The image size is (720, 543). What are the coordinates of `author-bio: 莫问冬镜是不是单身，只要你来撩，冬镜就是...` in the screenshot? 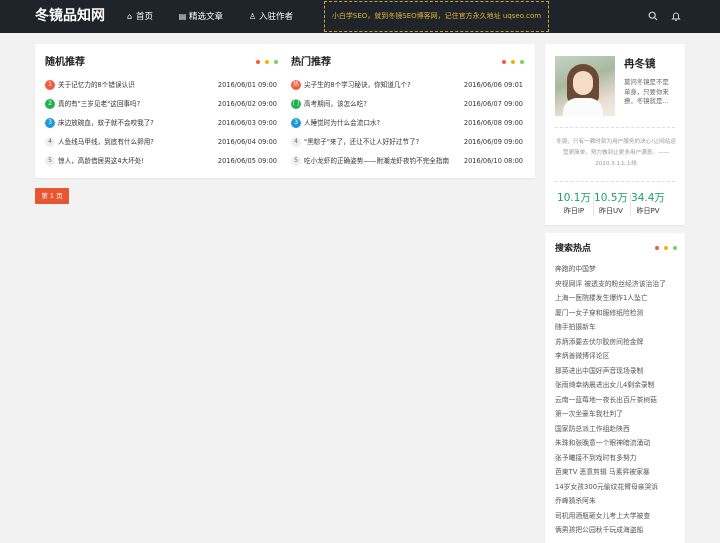 It's located at (646, 92).